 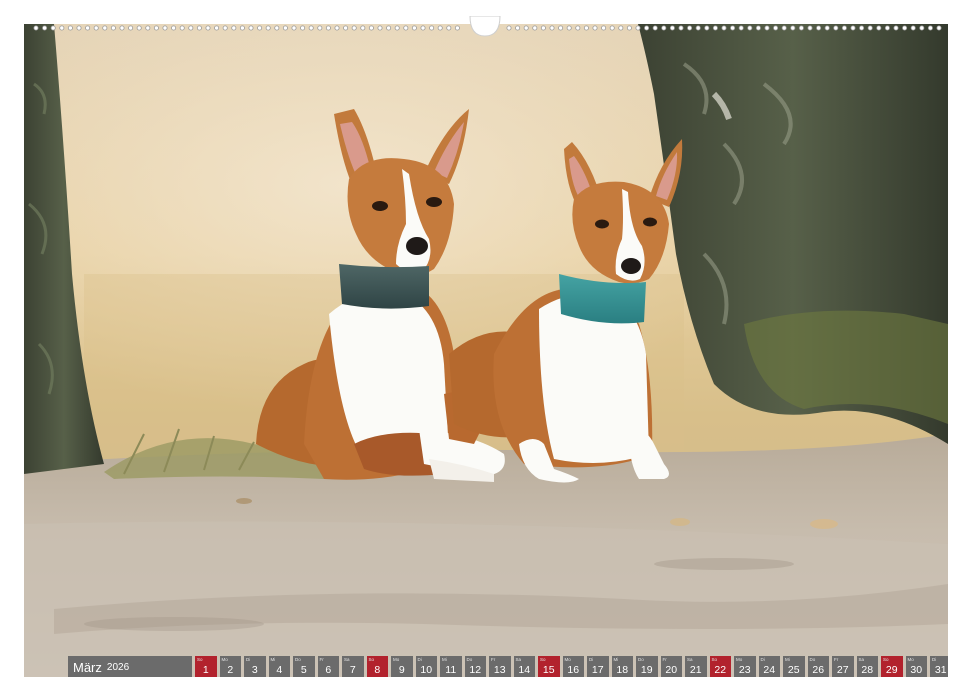 What do you see at coordinates (279, 670) in the screenshot?
I see `day-number: 4` at bounding box center [279, 670].